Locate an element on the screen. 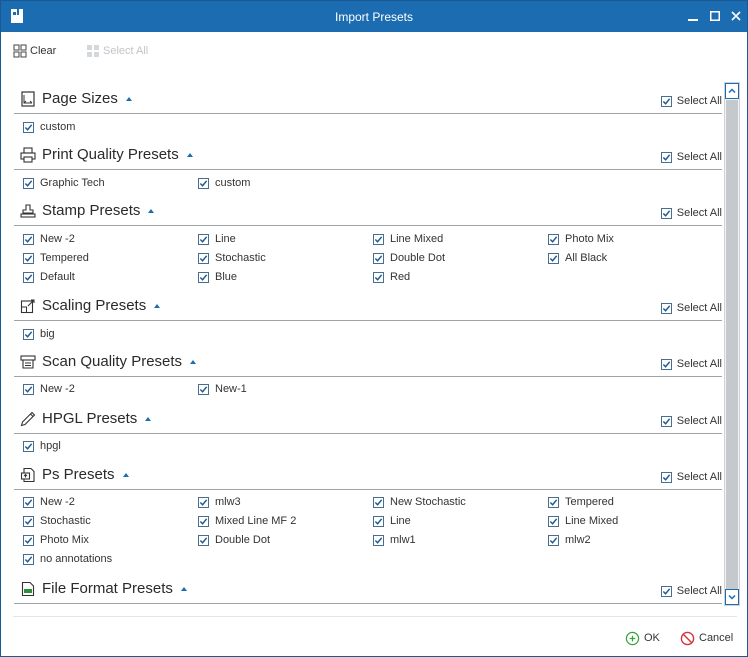 This screenshot has height=657, width=748. preset-checkbox: Default is located at coordinates (49, 277).